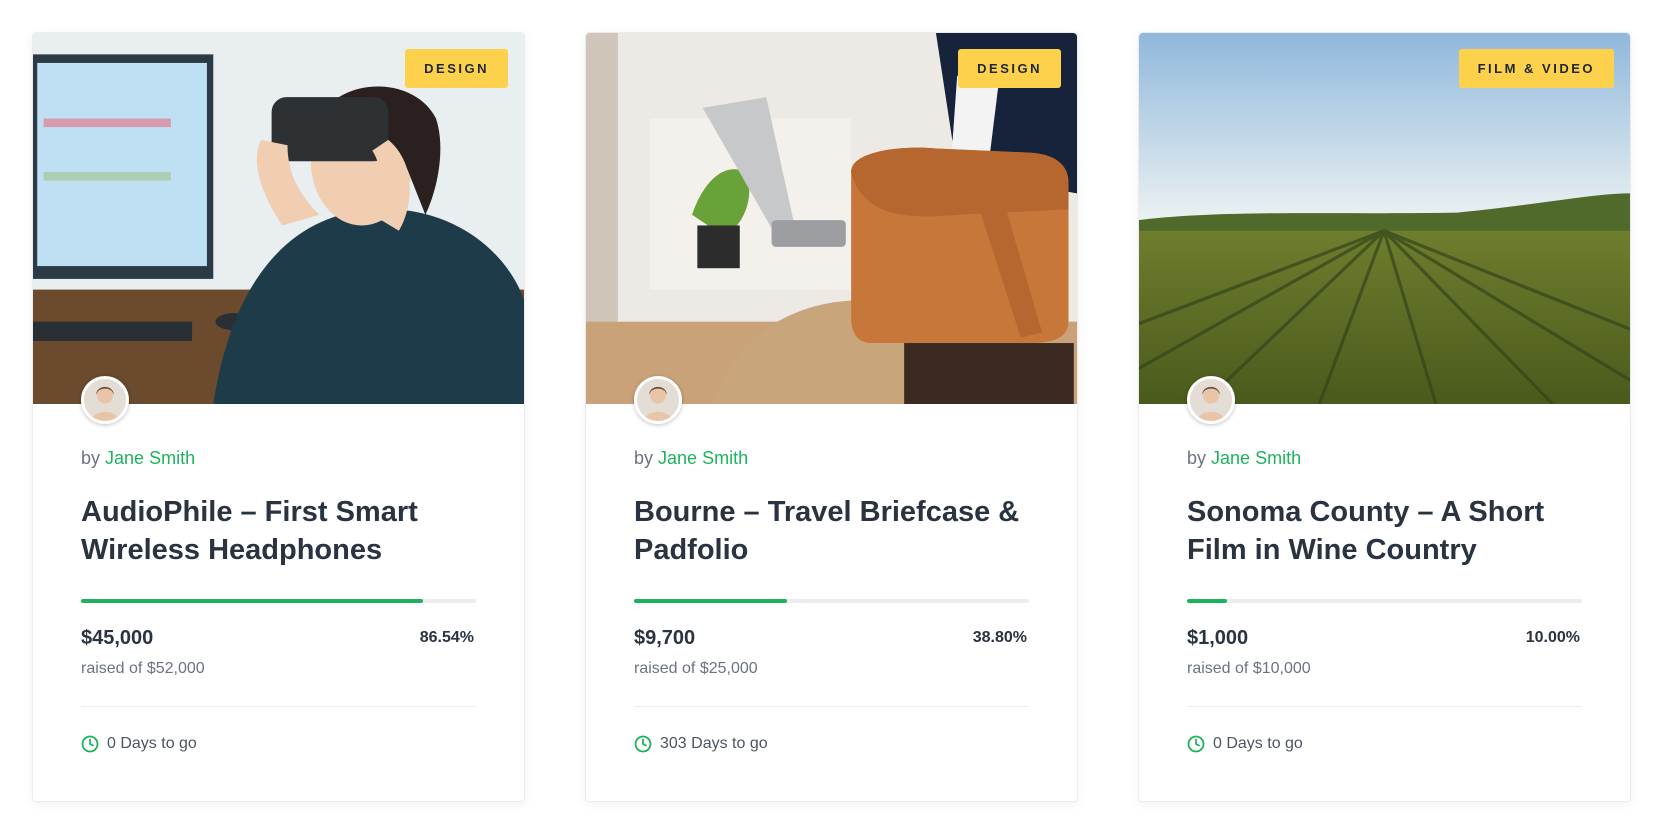 Image resolution: width=1663 pixels, height=832 pixels. Describe the element at coordinates (1218, 638) in the screenshot. I see `raised-amount: $1,000` at that location.